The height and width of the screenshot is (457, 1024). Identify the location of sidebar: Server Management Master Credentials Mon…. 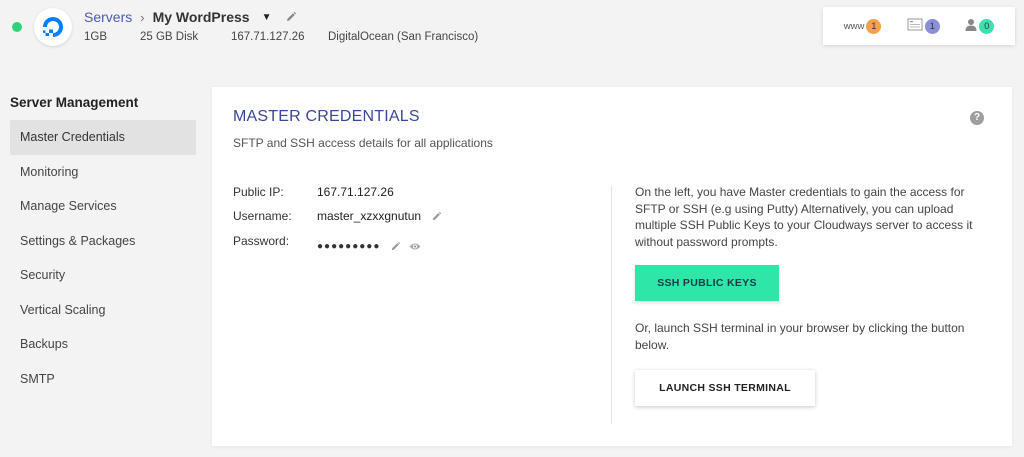
(103, 245).